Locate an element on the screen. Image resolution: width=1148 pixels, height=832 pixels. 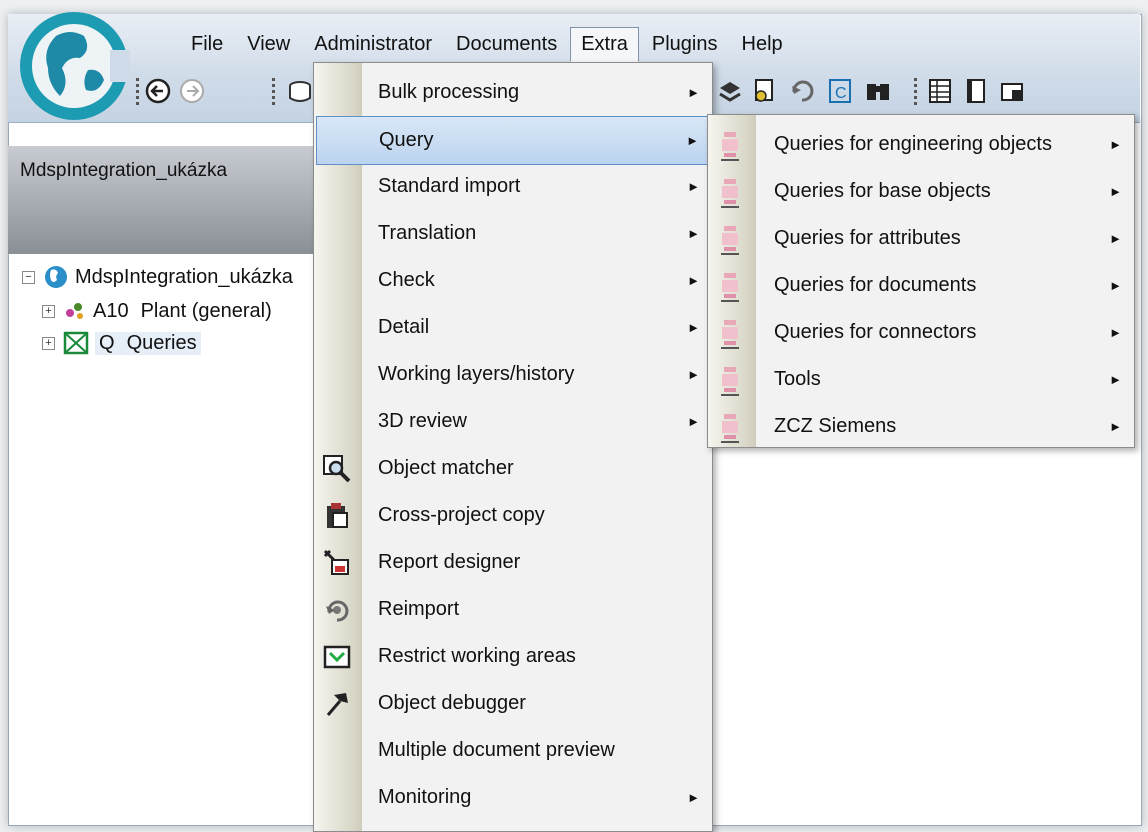
query-item-queries-for-connectors: Queries for connectors ► is located at coordinates (921, 332).